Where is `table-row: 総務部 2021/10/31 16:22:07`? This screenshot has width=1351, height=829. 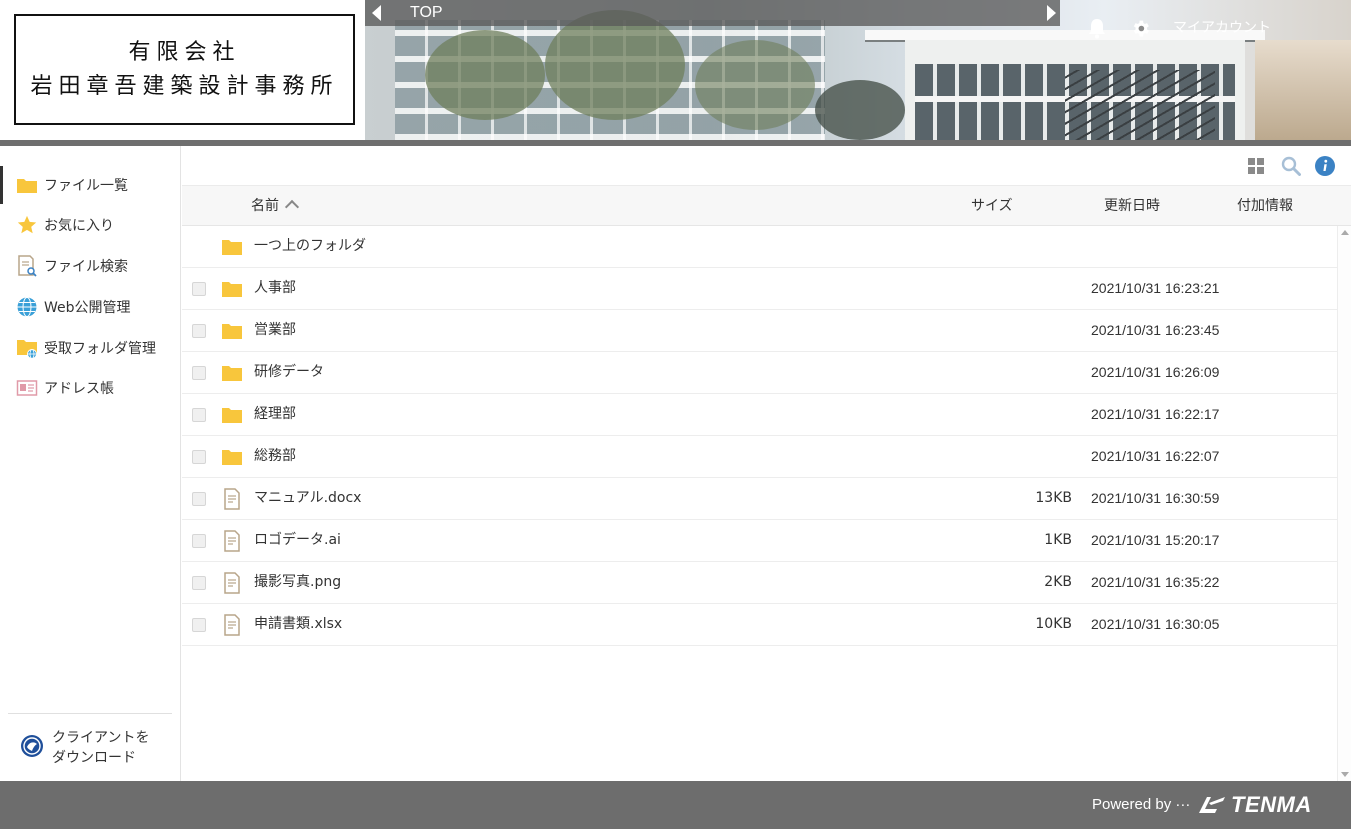 table-row: 総務部 2021/10/31 16:22:07 is located at coordinates (759, 457).